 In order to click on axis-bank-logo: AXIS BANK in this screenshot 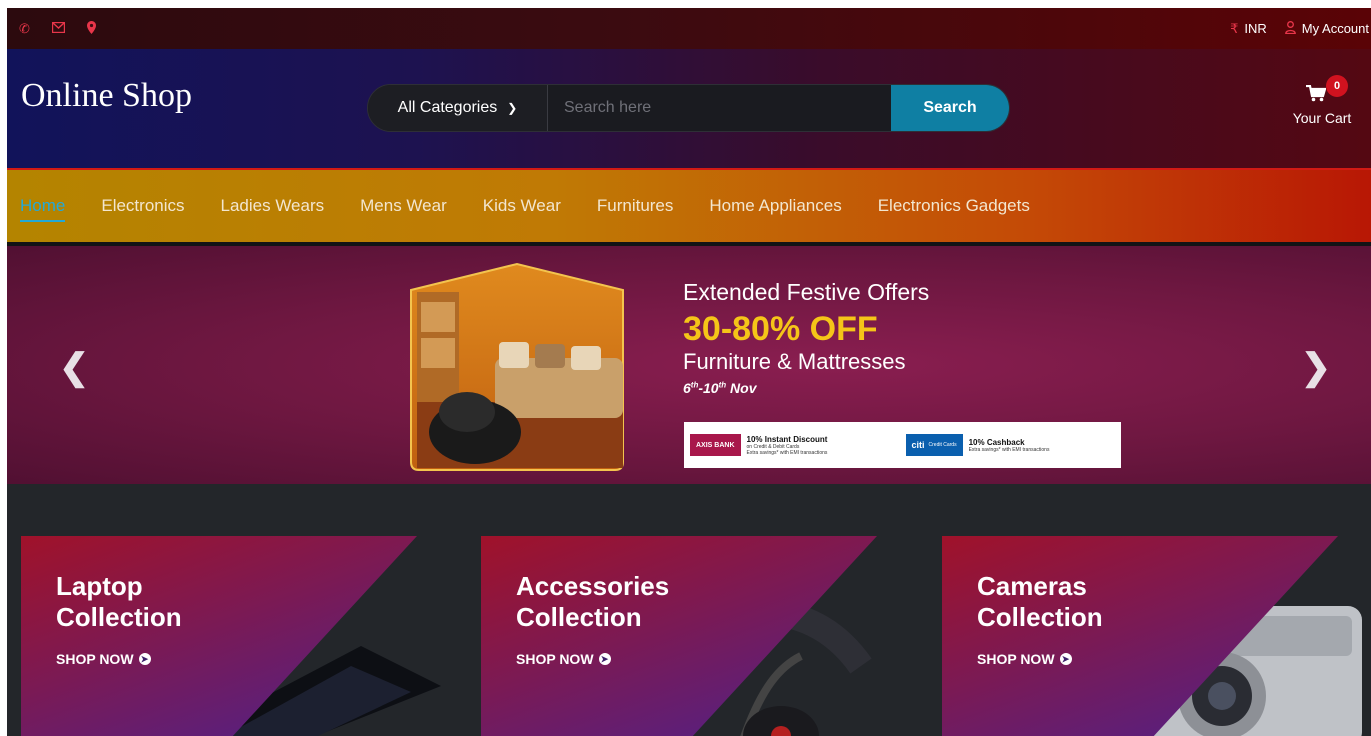, I will do `click(715, 445)`.